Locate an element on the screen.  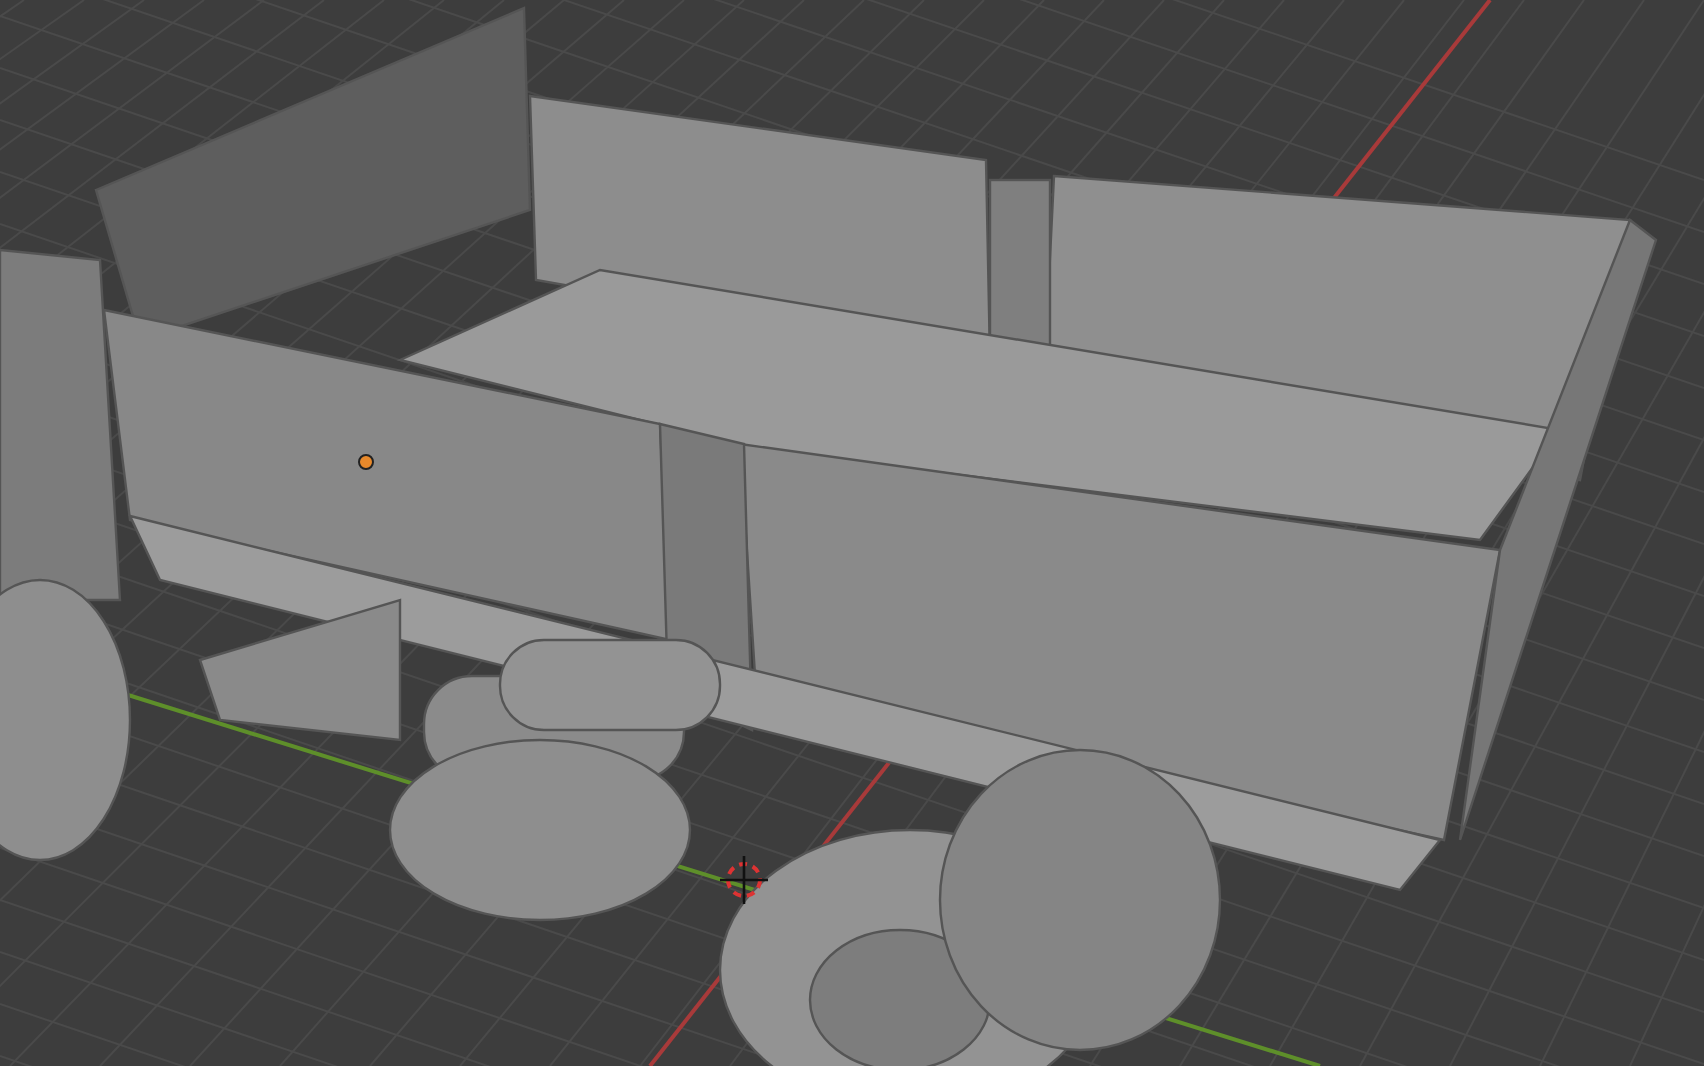
crosshair-icon is located at coordinates (744, 880).